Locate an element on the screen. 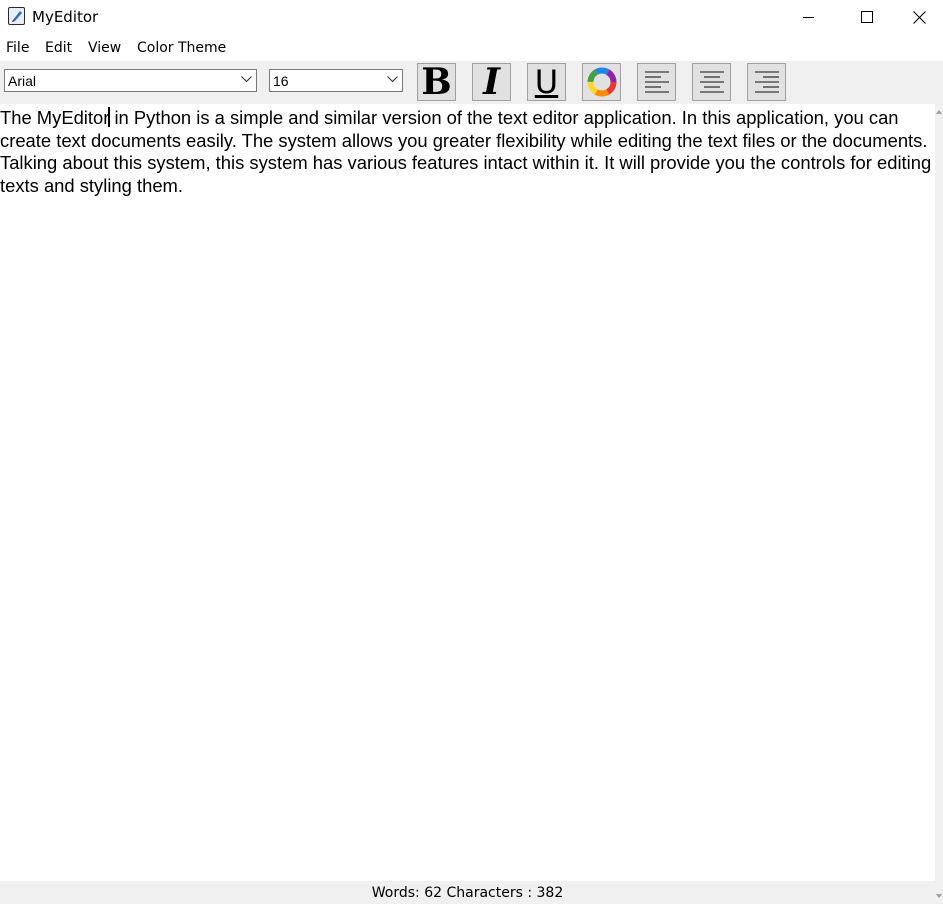  word-character-count: Words: 62 Characters : 382 is located at coordinates (467, 893).